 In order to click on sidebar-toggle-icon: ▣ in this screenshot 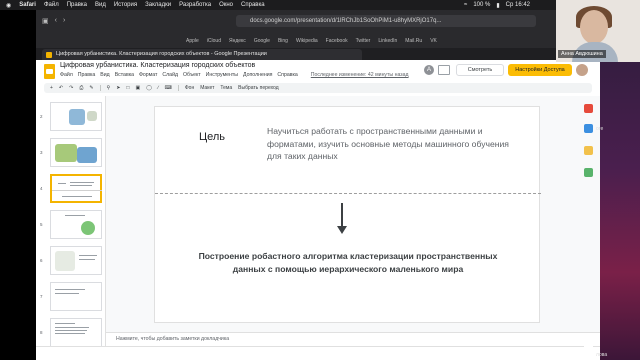, I will do `click(45, 21)`.